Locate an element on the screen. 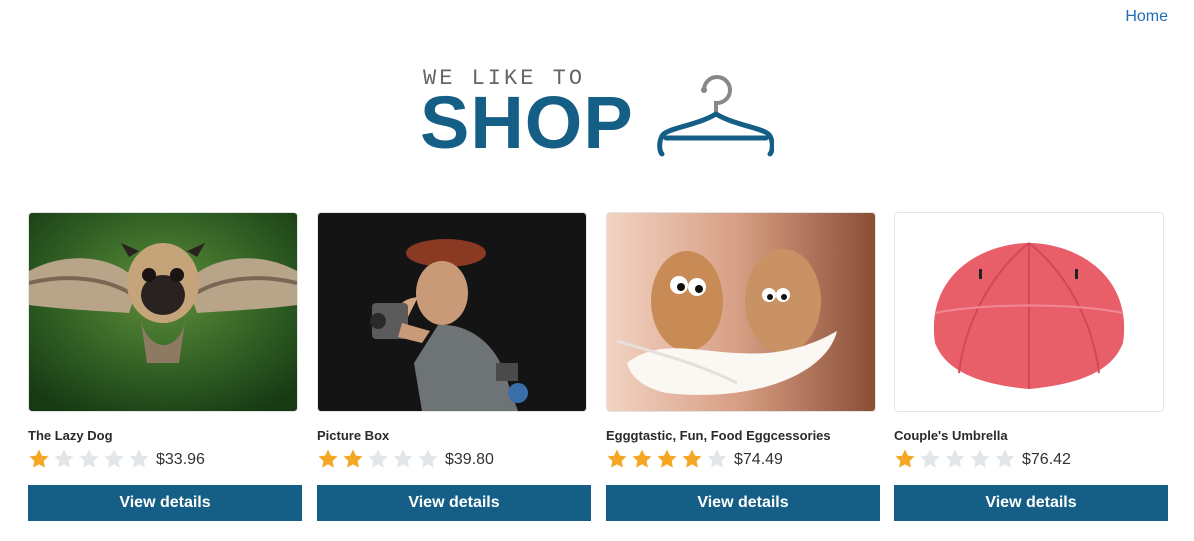  top-nav: Home is located at coordinates (1146, 17).